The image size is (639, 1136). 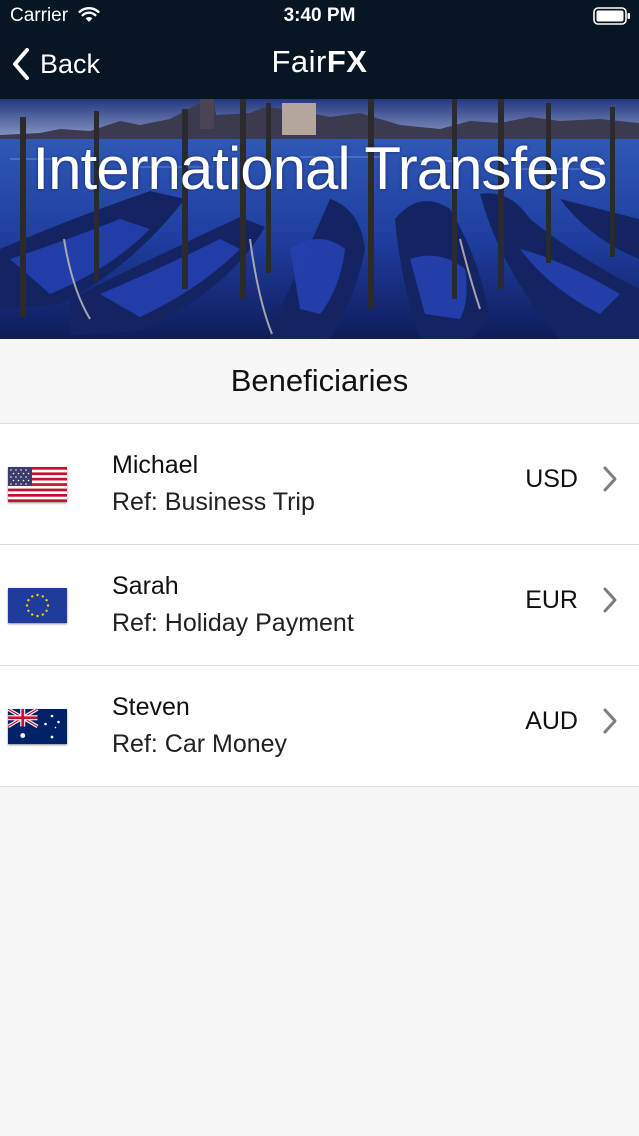 What do you see at coordinates (551, 721) in the screenshot?
I see `beneficiary-currency: AUD` at bounding box center [551, 721].